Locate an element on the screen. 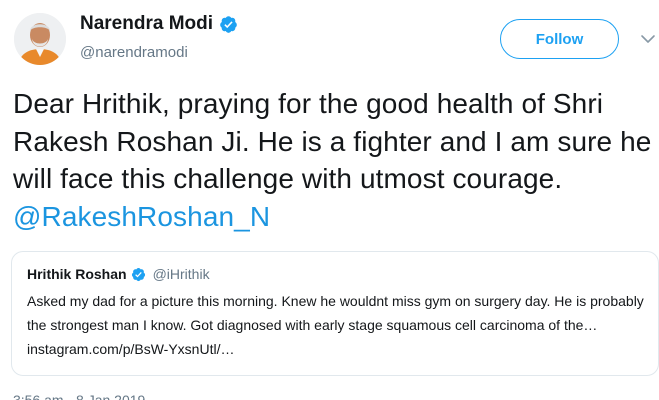 The width and height of the screenshot is (659, 400). mention-link: @RakeshRoshan_N is located at coordinates (141, 216).